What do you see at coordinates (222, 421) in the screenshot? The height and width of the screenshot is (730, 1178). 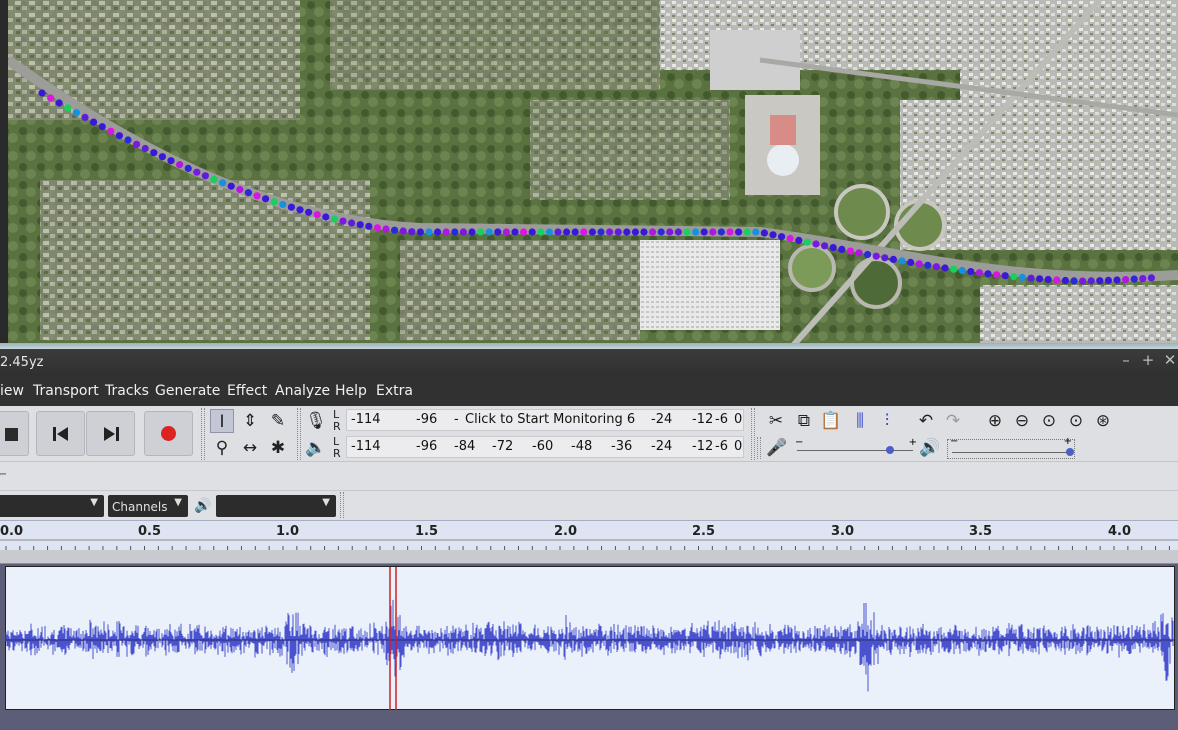 I see `selection-tool-icon: I` at bounding box center [222, 421].